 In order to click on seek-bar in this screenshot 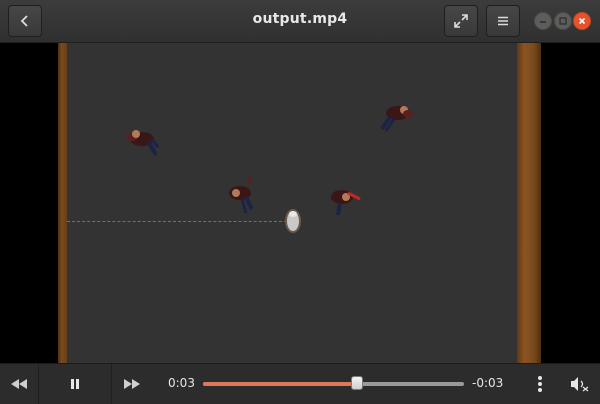, I will do `click(333, 383)`.